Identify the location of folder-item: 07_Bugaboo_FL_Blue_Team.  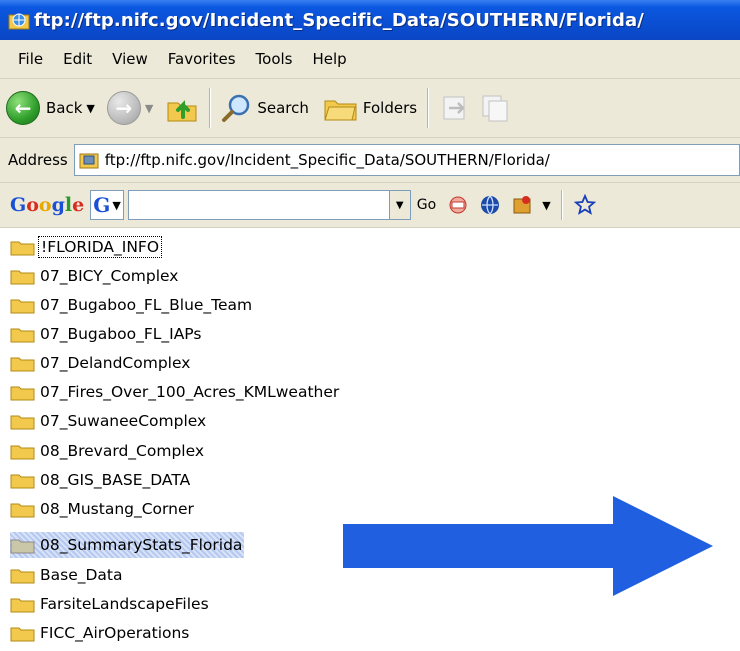
(132, 305).